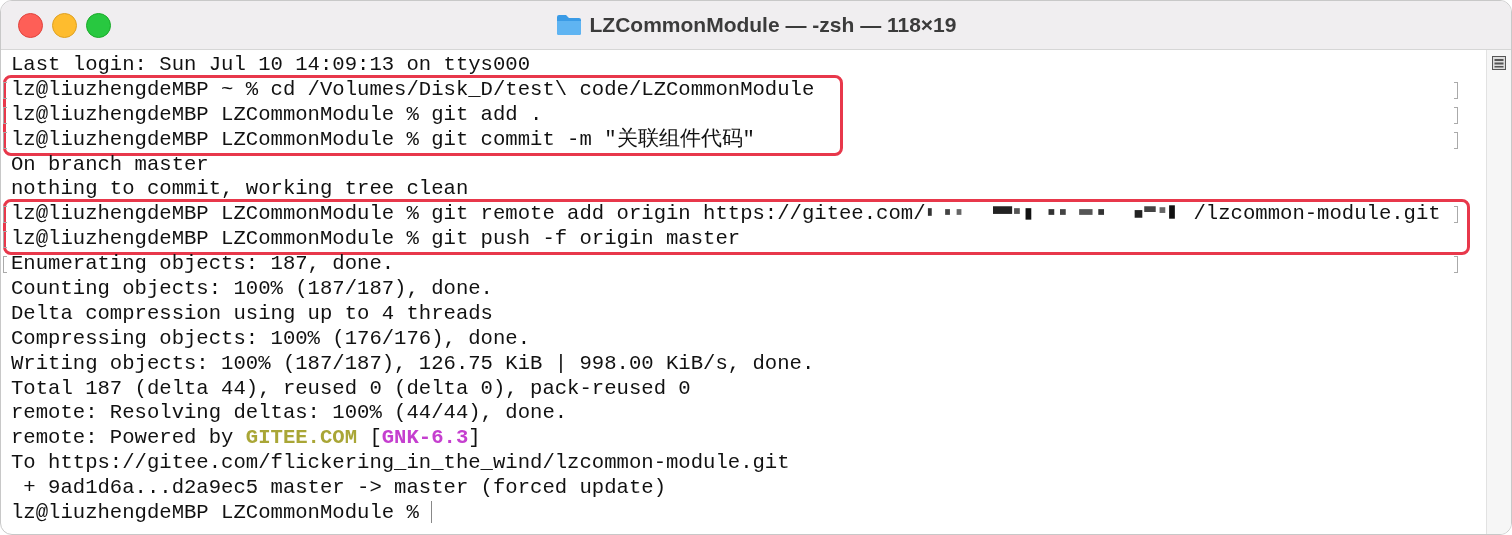 The height and width of the screenshot is (535, 1512). What do you see at coordinates (383, 139) in the screenshot?
I see `terminal-text: lz@liuzhengdeMBP LZCommonModule % git commit -m "关联组件代码"` at bounding box center [383, 139].